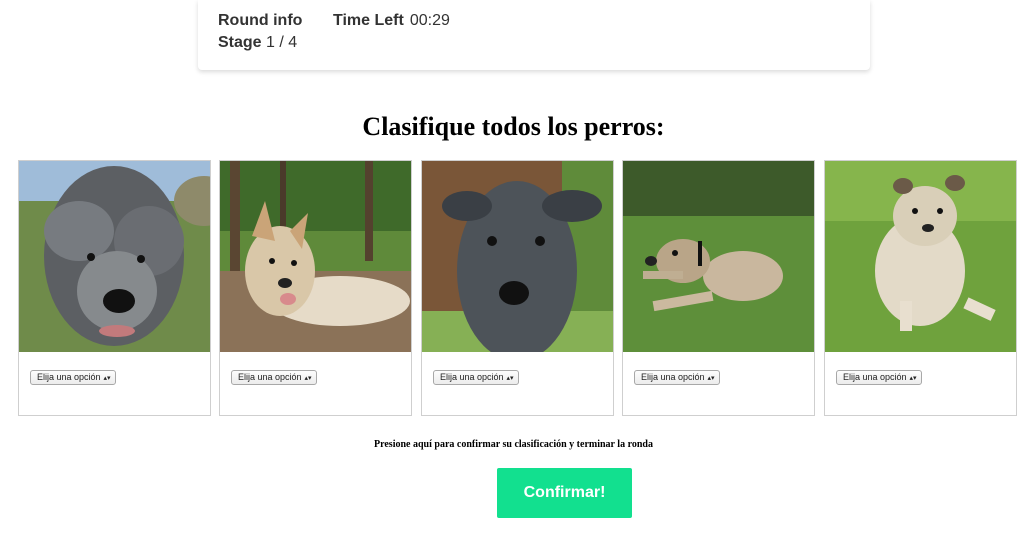  I want to click on stage-label: Stage, so click(240, 42).